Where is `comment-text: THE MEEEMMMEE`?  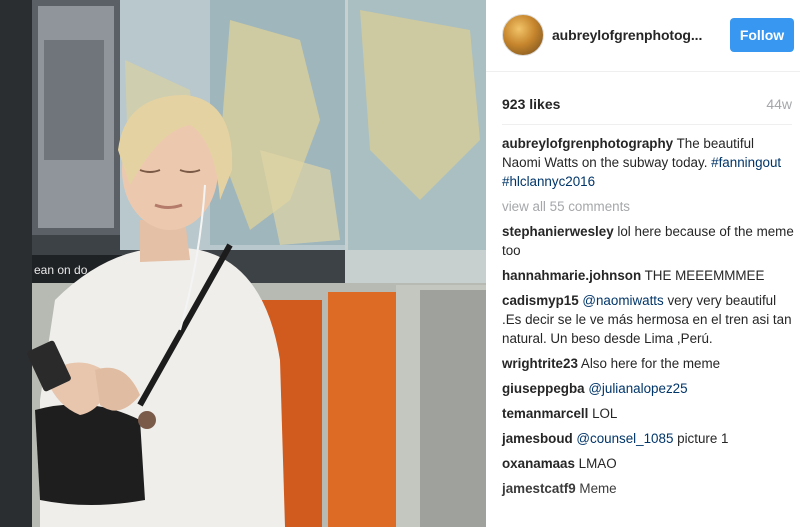 comment-text: THE MEEEMMMEE is located at coordinates (703, 275).